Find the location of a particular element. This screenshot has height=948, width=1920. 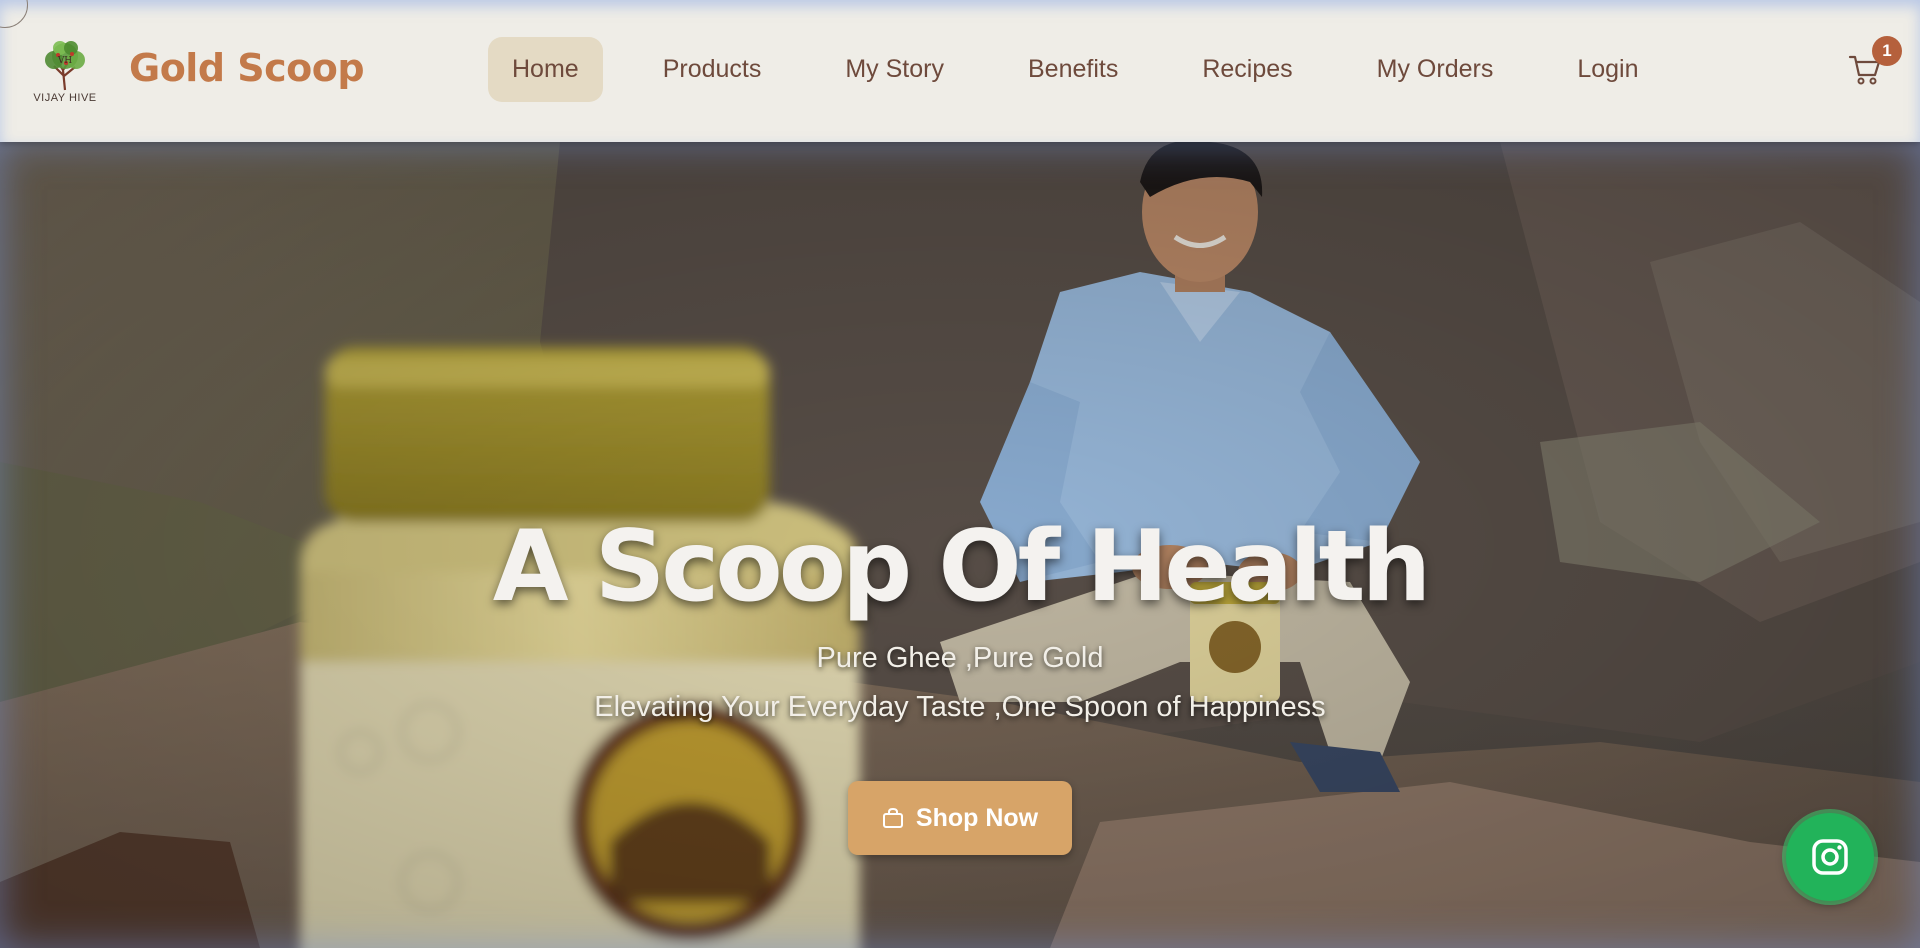

hero-title: A Scoop Of Health is located at coordinates (961, 567).